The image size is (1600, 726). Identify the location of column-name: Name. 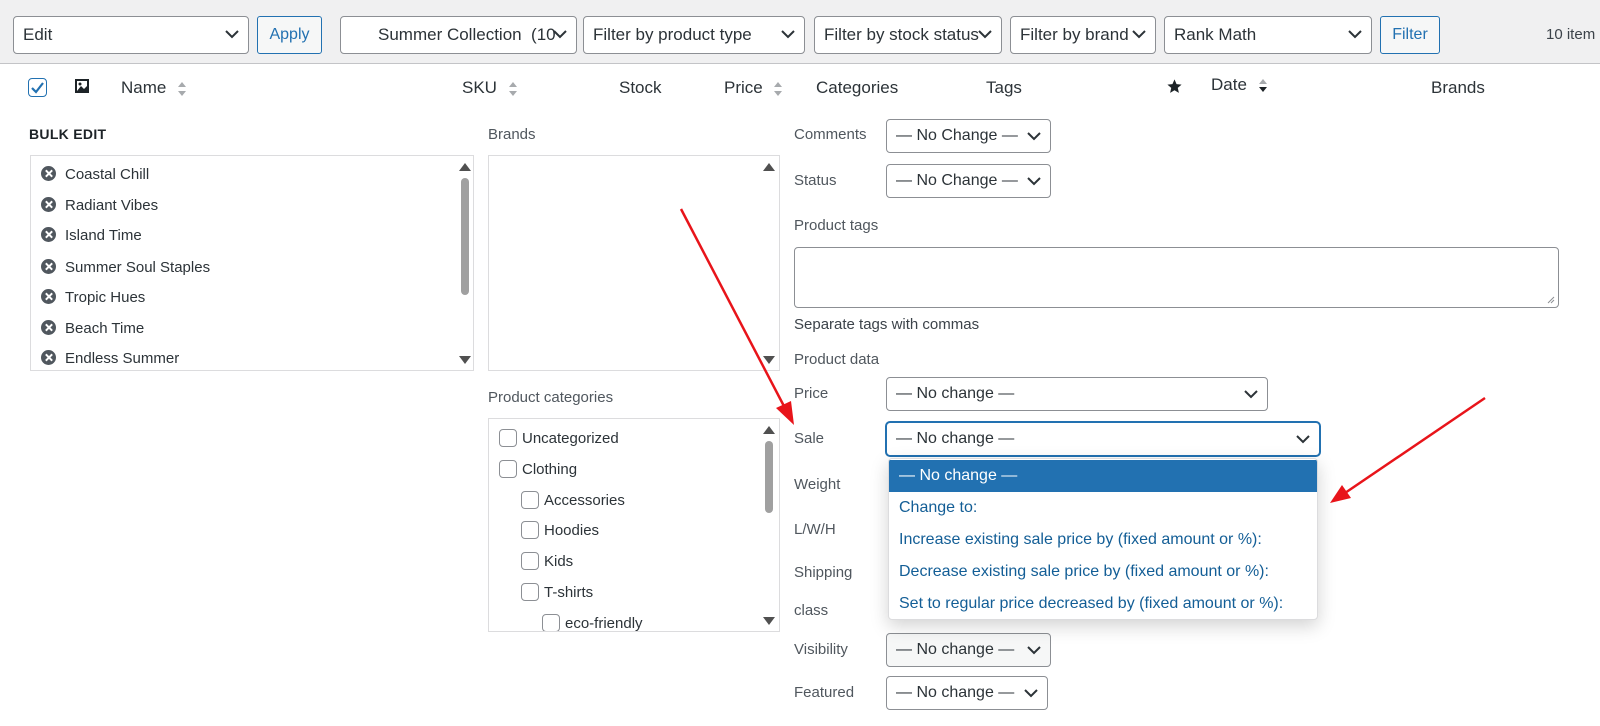
(154, 88).